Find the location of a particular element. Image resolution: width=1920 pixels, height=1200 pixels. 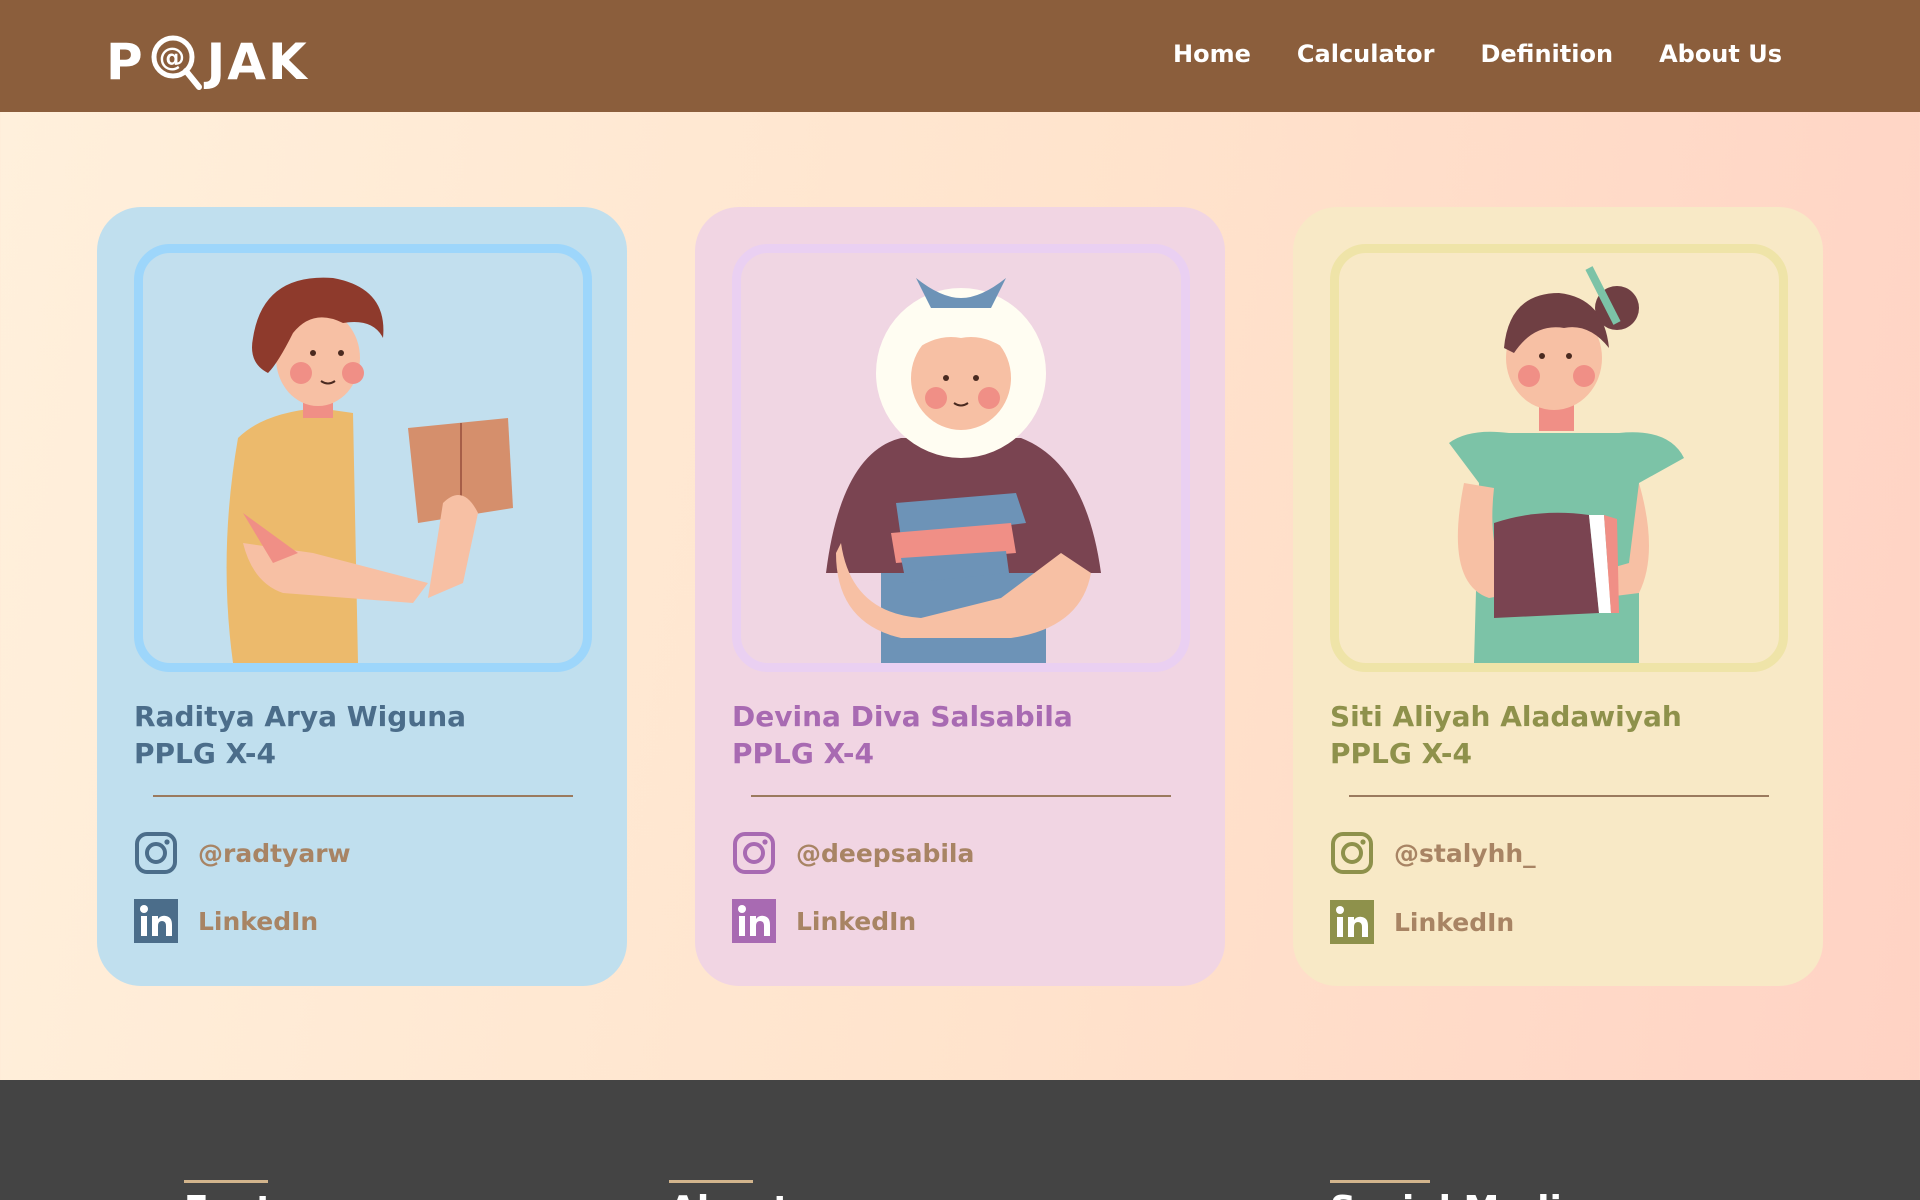

nav-calculator: Calculator is located at coordinates (1366, 54).